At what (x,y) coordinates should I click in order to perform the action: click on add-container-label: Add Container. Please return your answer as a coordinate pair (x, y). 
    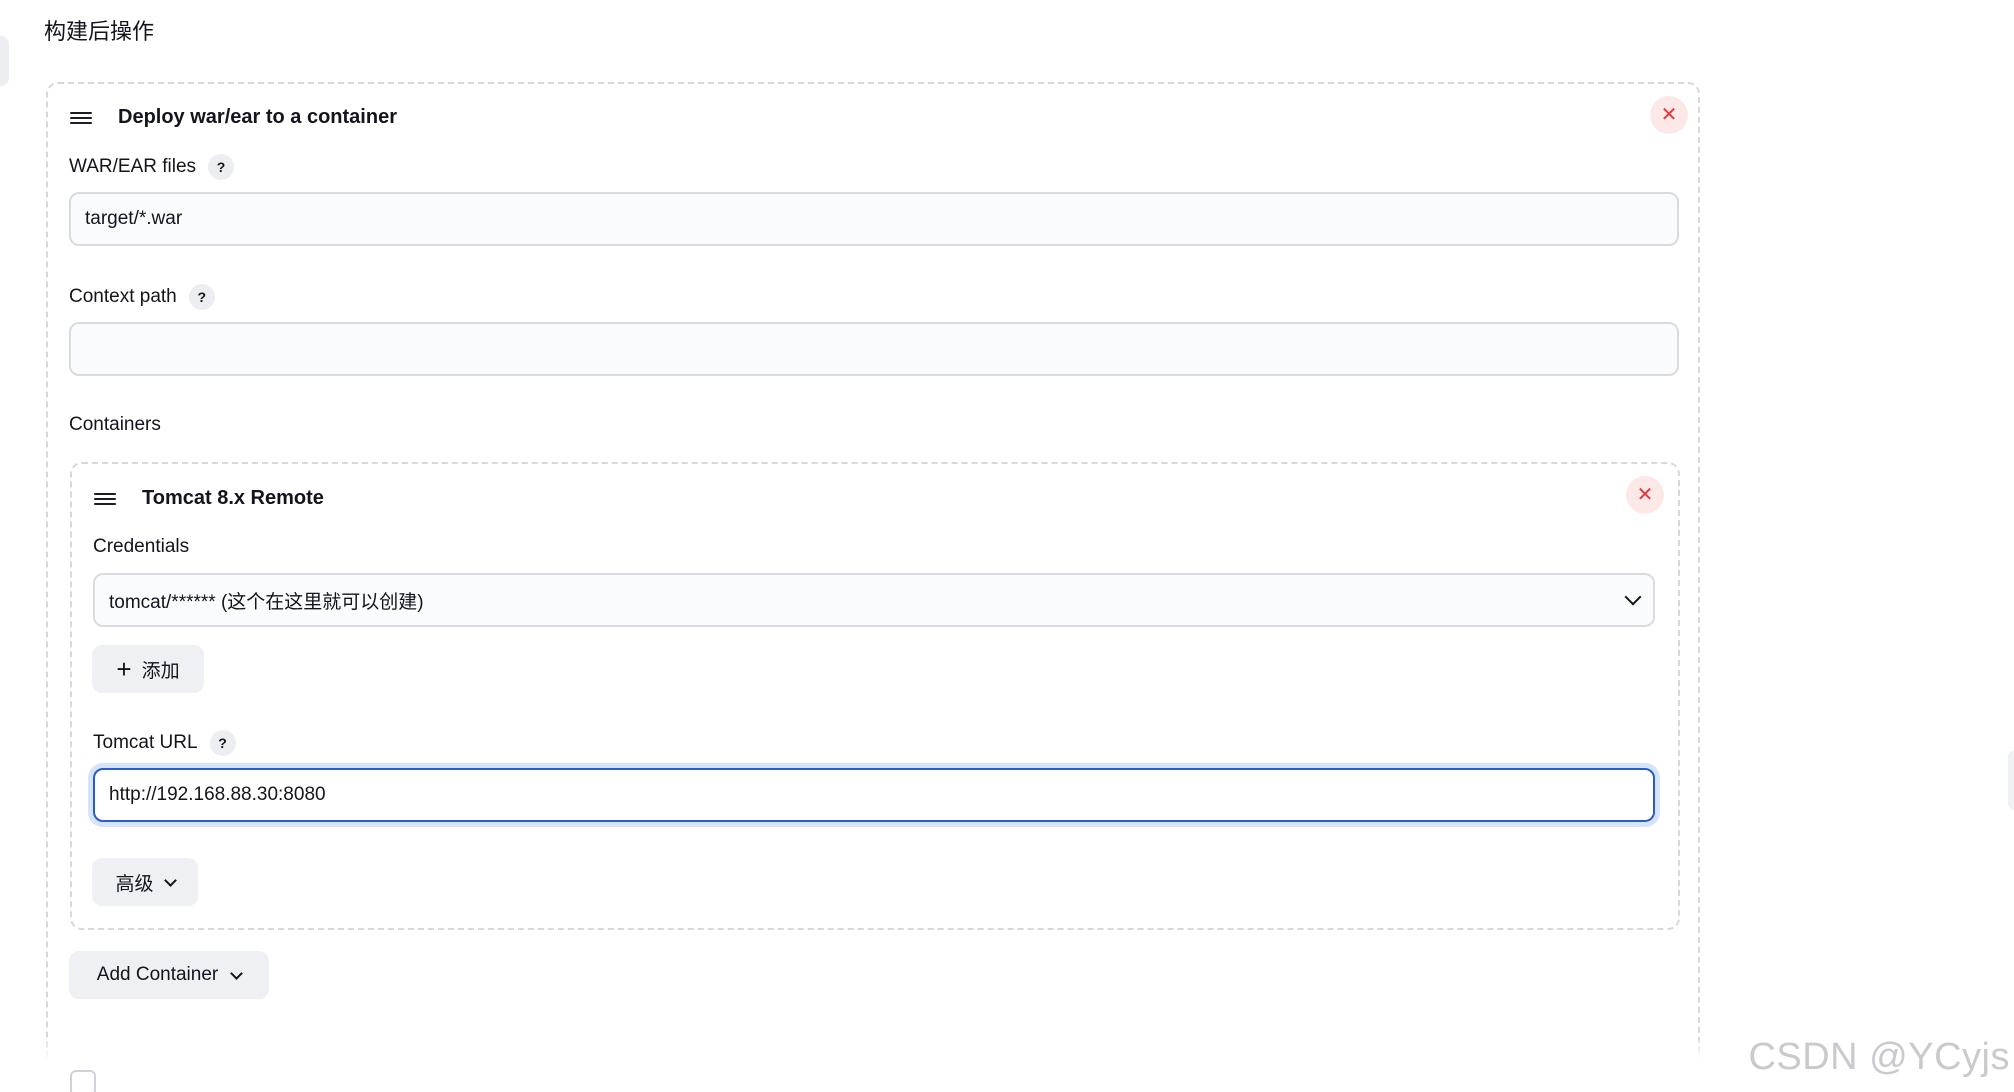
    Looking at the image, I should click on (157, 974).